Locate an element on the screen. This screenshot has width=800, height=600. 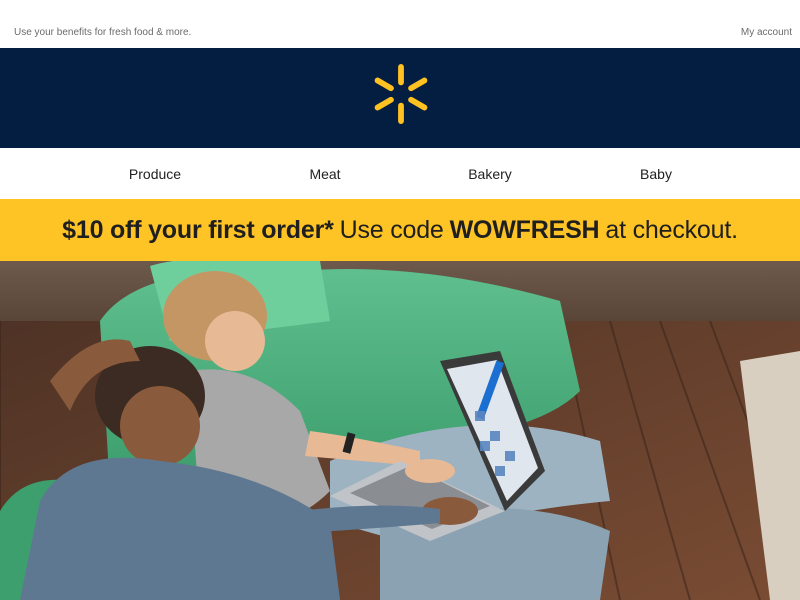
category-nav: Produce Meat Bakery Baby is located at coordinates (400, 173).